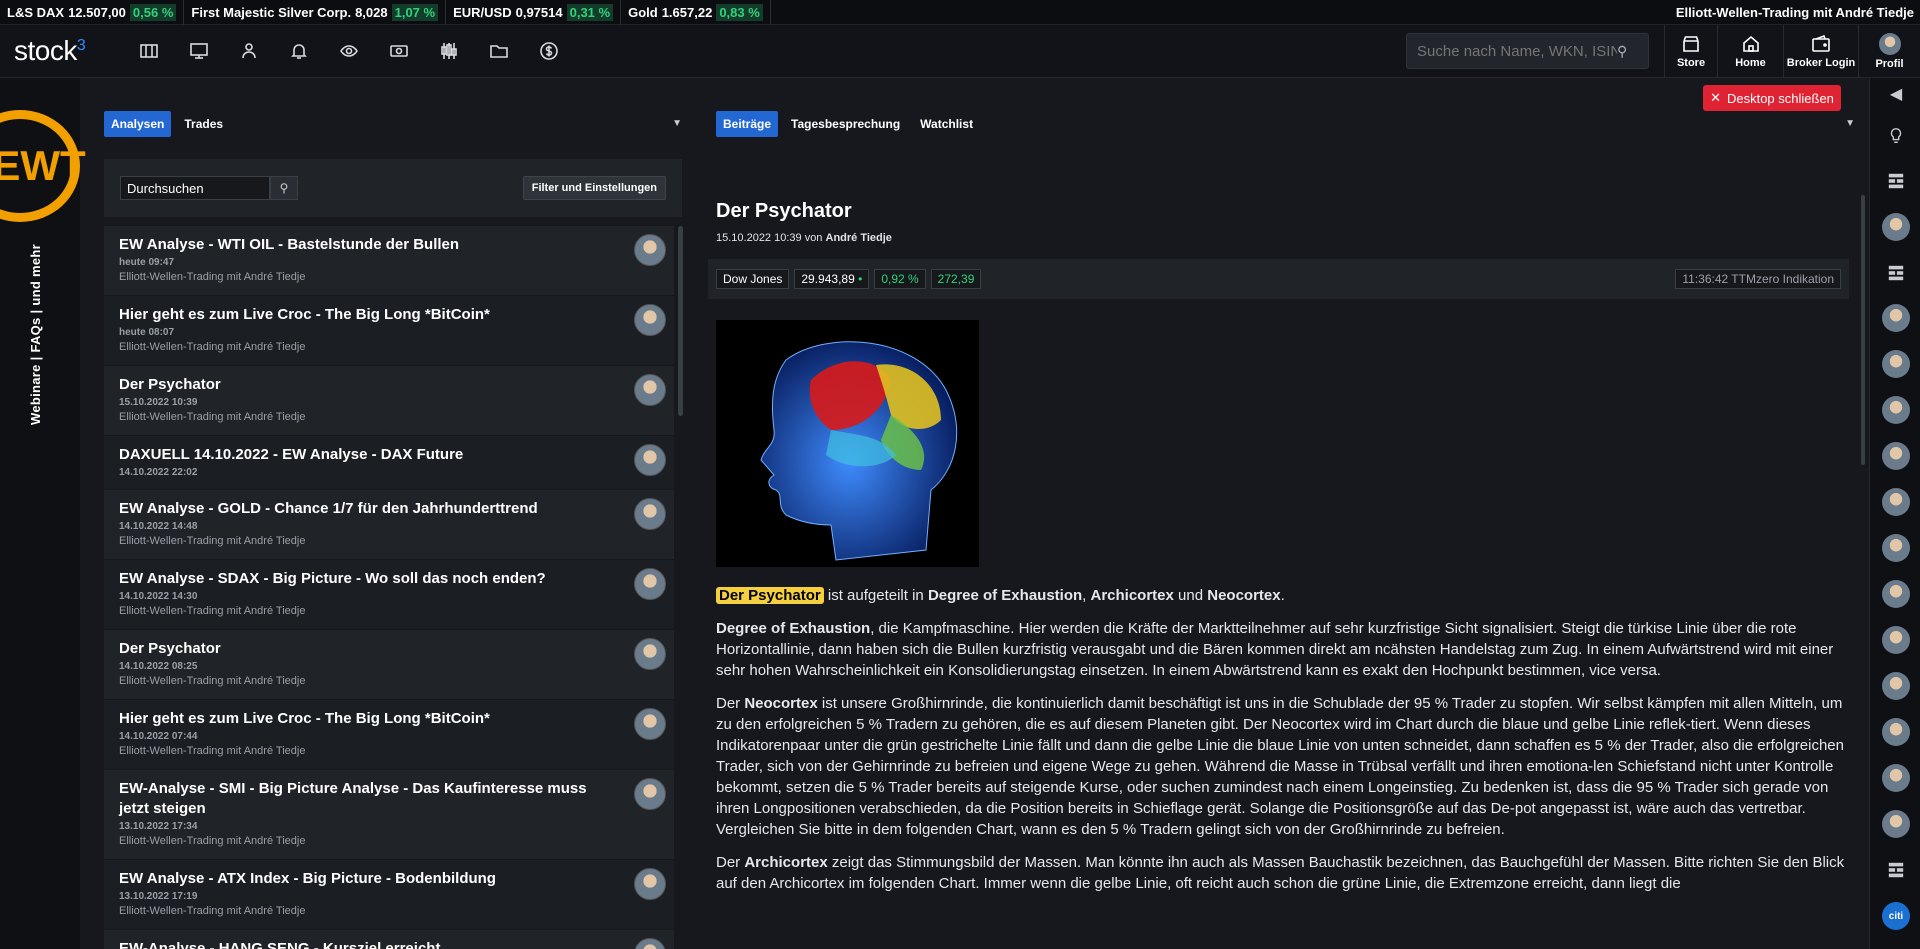  I want to click on tab-analysen: Analysen, so click(138, 124).